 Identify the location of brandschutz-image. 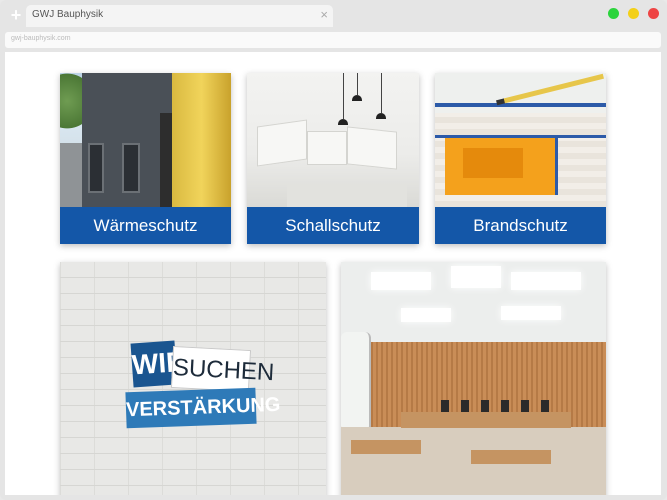
(520, 140).